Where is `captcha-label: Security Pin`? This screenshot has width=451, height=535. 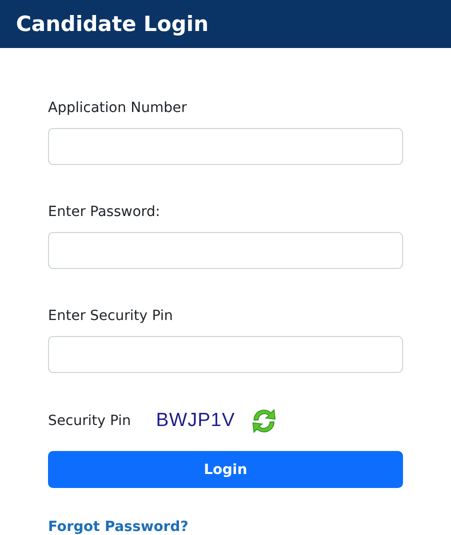 captcha-label: Security Pin is located at coordinates (90, 421).